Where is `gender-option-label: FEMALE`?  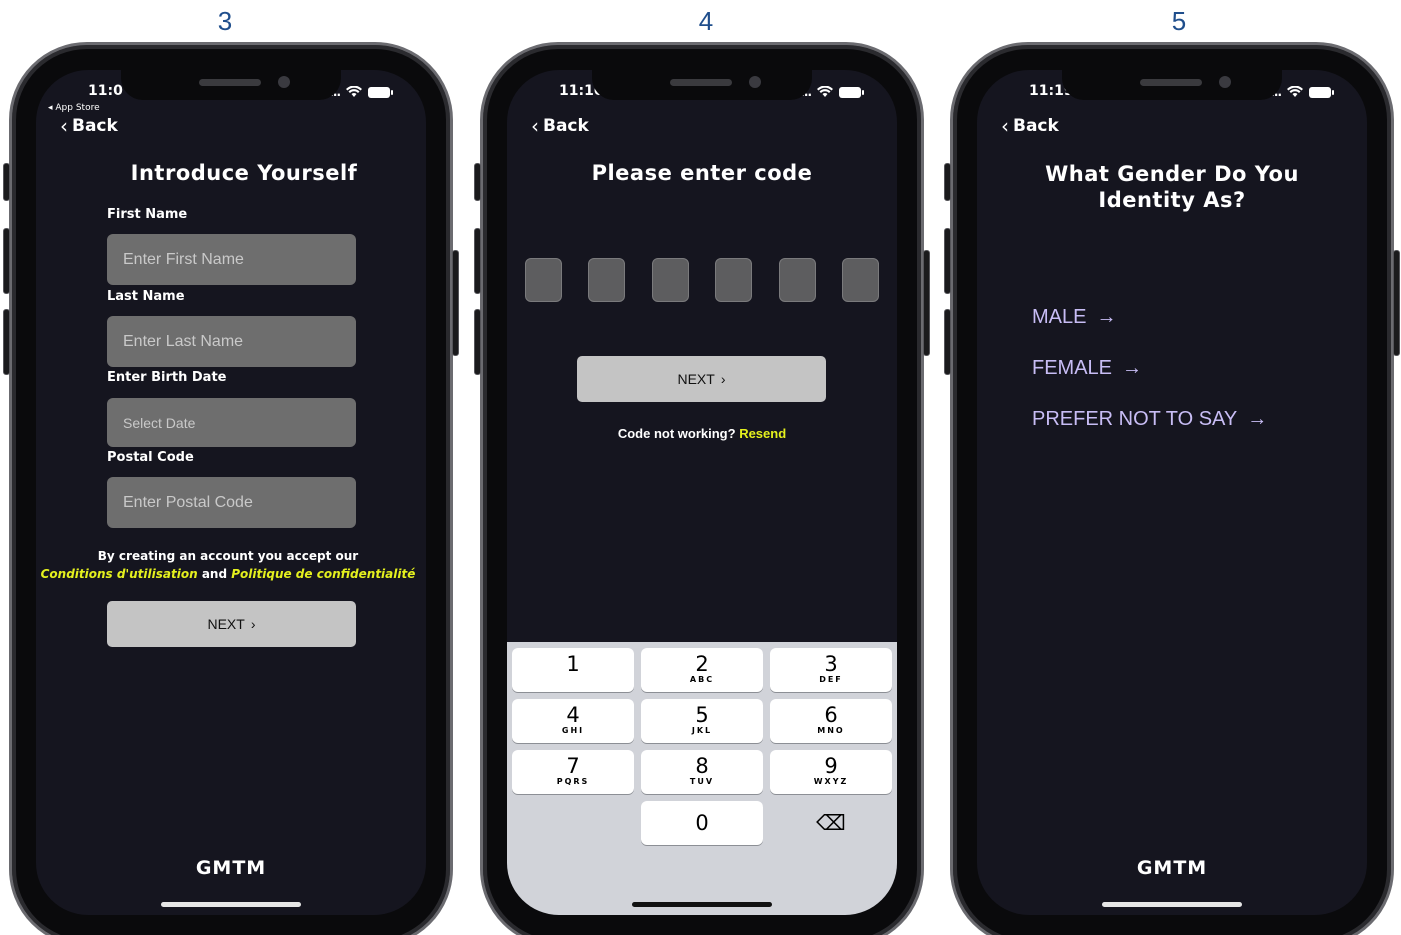
gender-option-label: FEMALE is located at coordinates (1072, 368).